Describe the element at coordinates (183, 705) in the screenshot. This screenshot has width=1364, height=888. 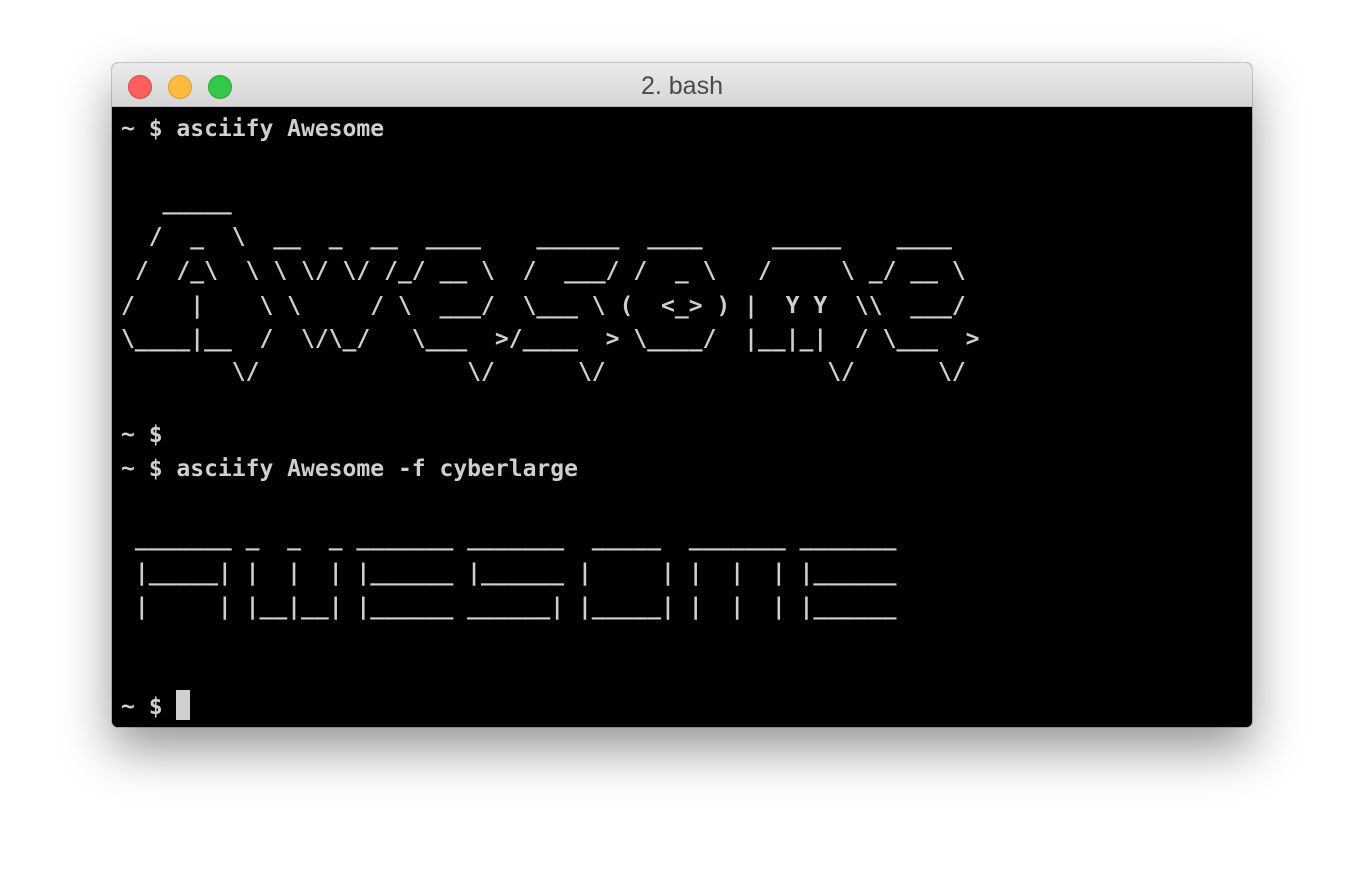
I see `text-cursor` at that location.